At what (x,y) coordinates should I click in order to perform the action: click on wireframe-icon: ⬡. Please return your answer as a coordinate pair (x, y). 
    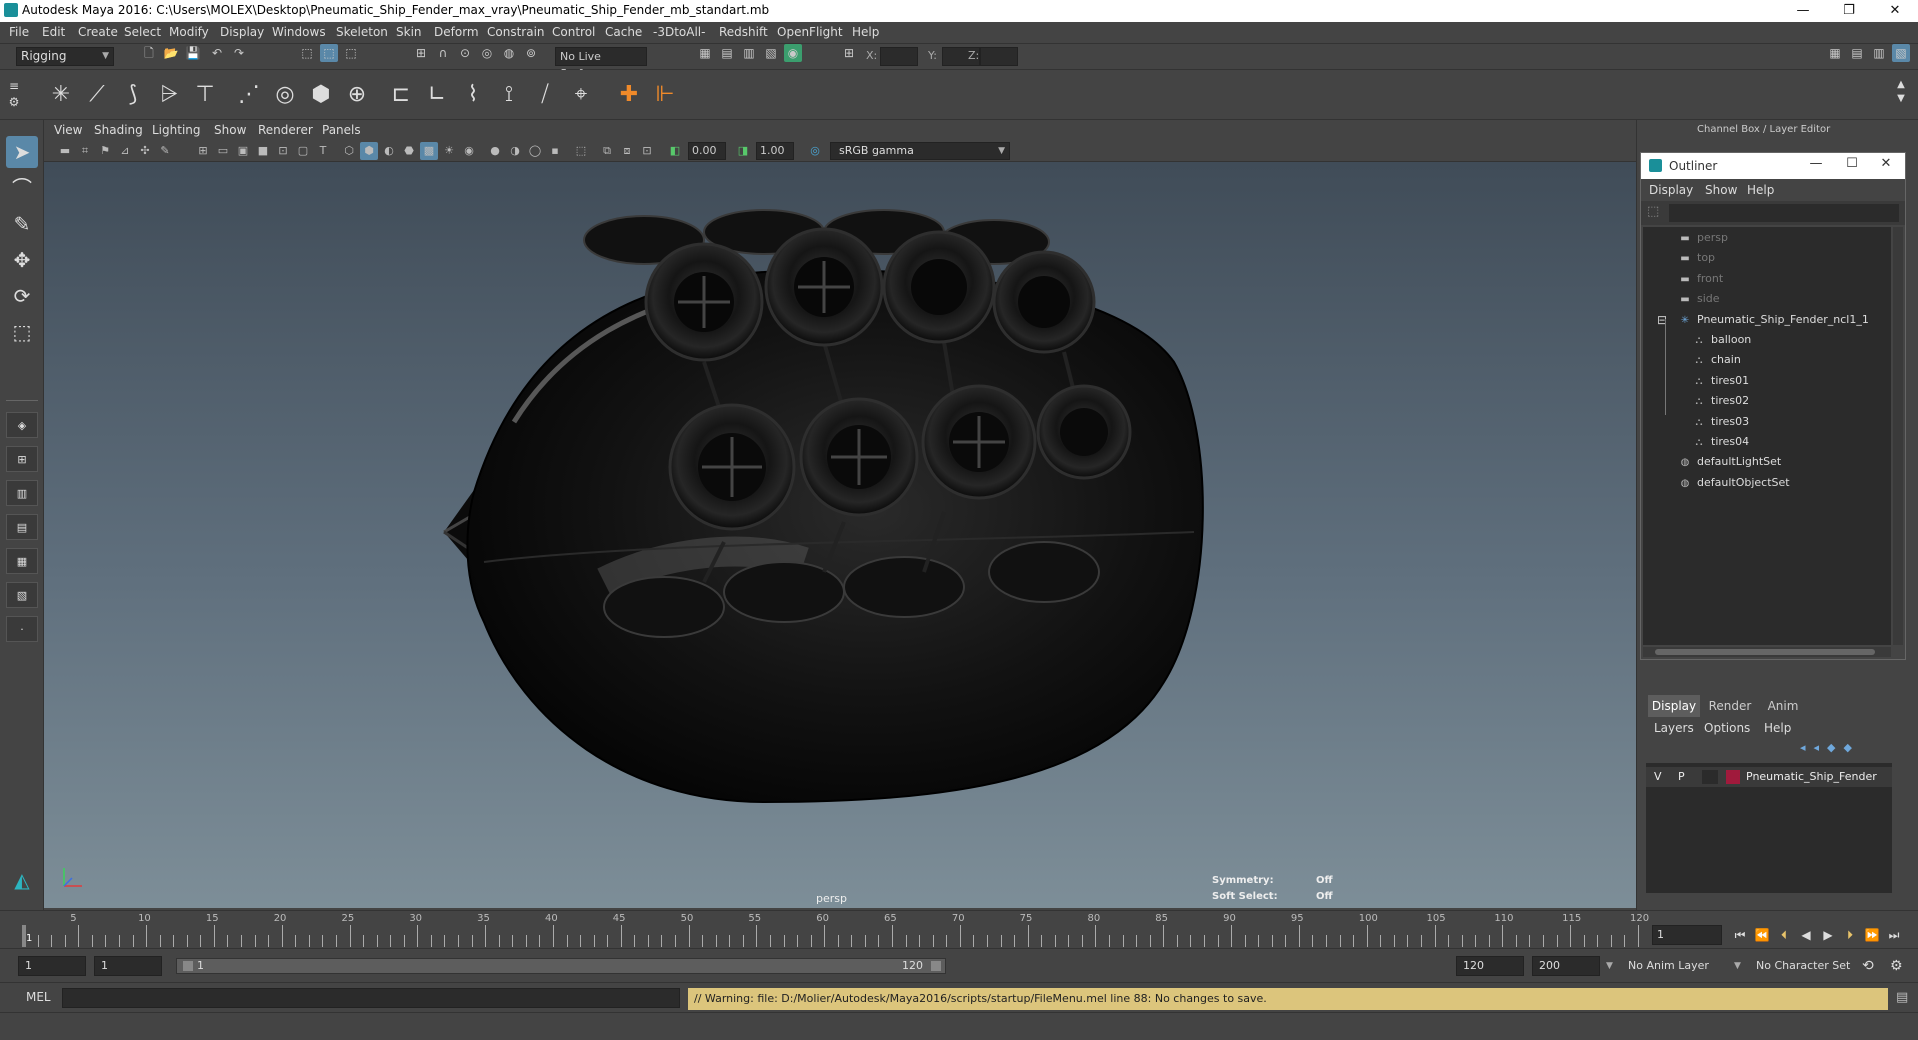
    Looking at the image, I should click on (349, 151).